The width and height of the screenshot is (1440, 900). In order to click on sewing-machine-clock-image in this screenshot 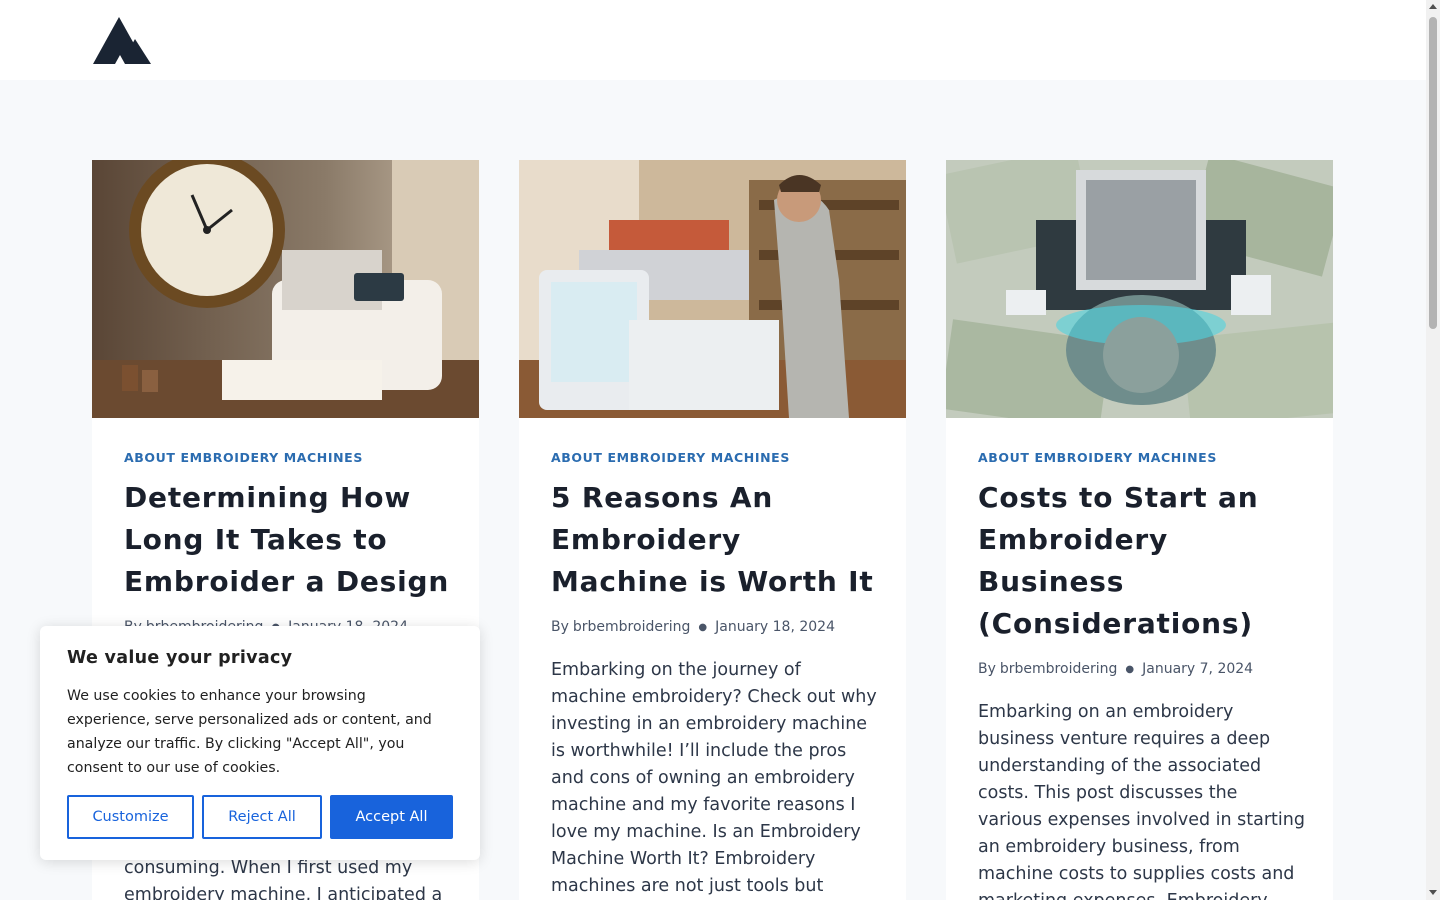, I will do `click(285, 289)`.